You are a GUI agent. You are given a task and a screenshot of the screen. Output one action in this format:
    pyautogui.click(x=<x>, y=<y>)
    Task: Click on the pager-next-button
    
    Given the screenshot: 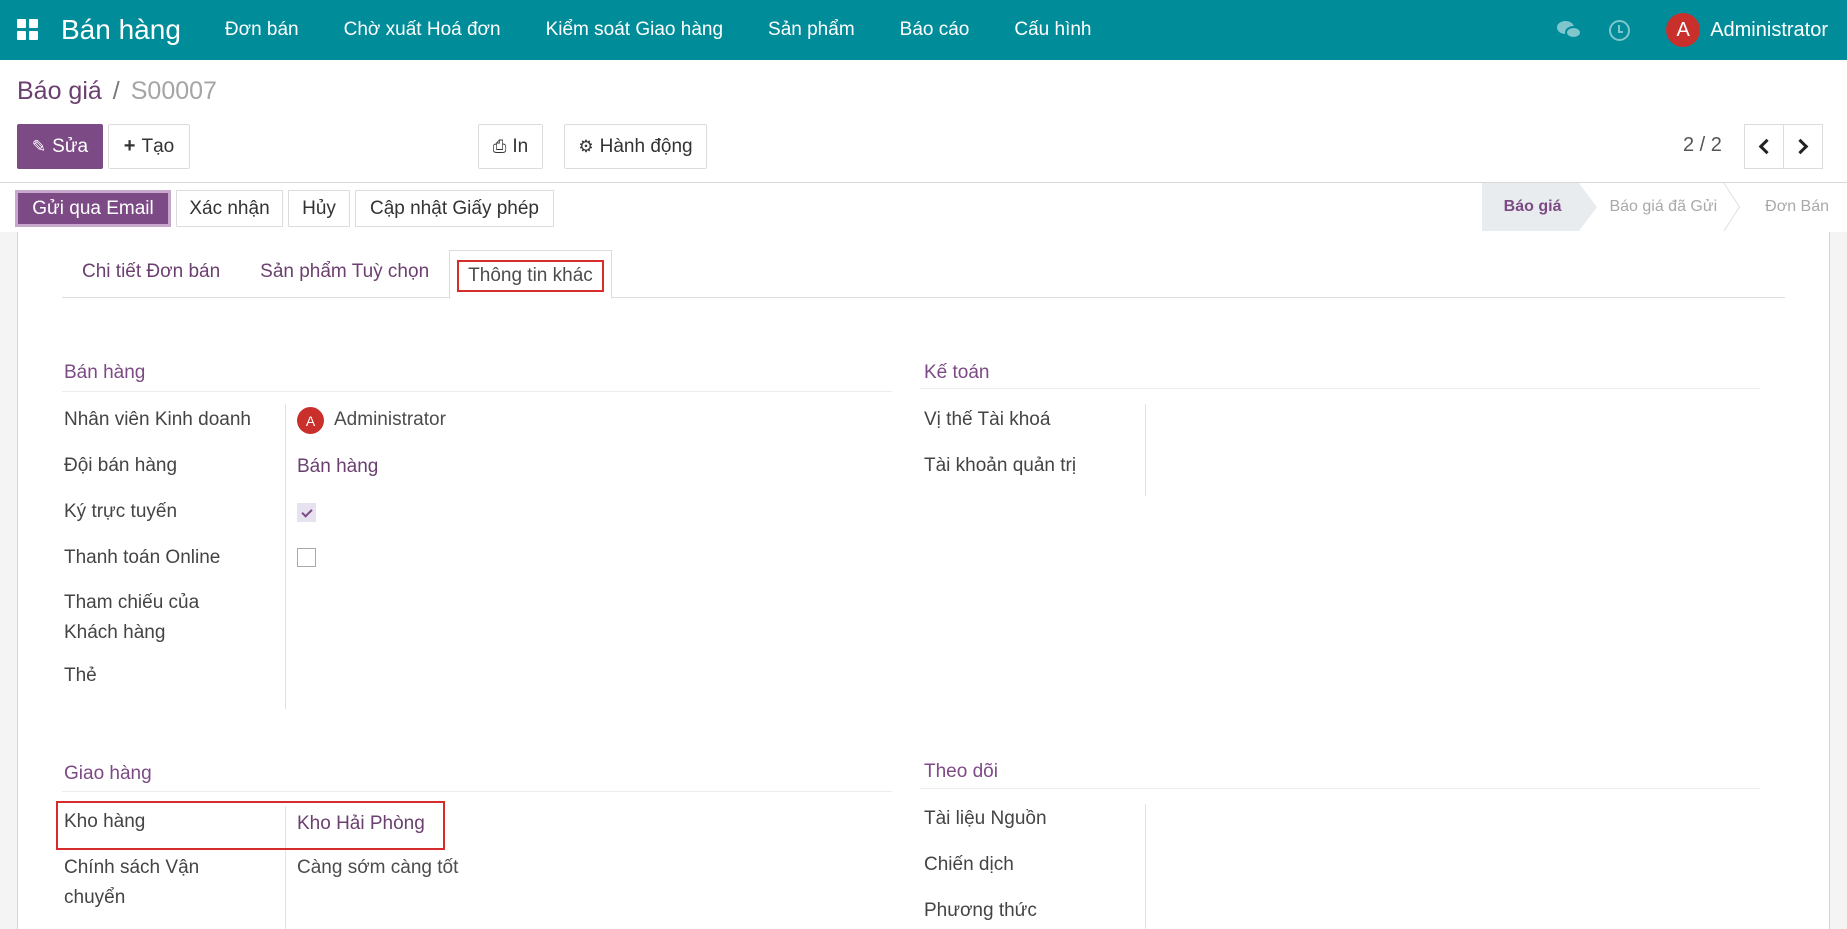 What is the action you would take?
    pyautogui.click(x=1803, y=146)
    